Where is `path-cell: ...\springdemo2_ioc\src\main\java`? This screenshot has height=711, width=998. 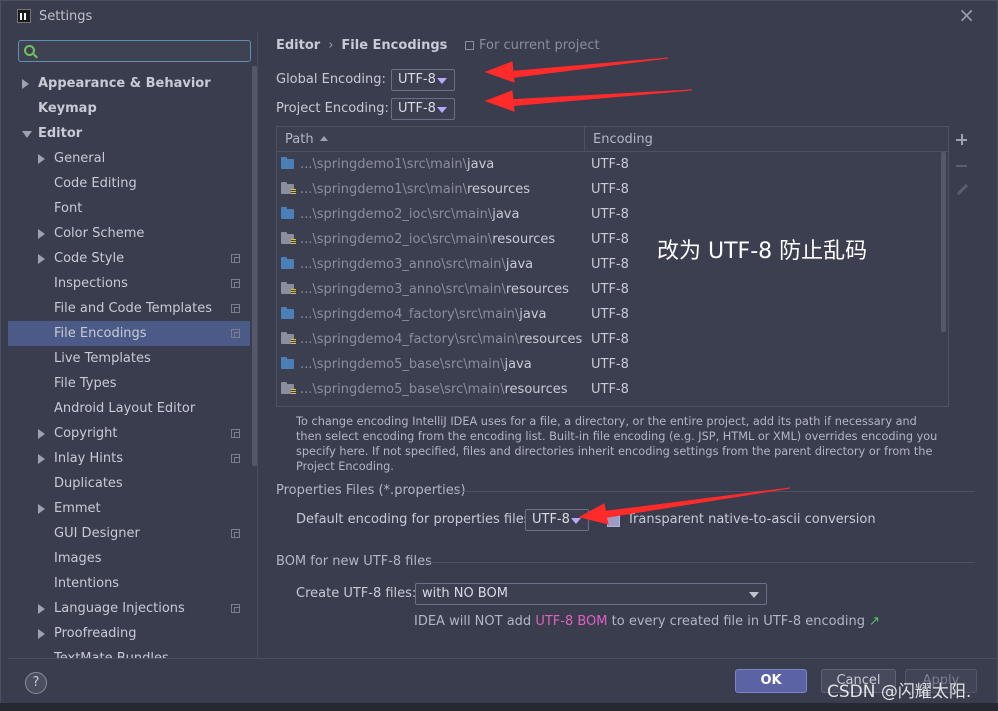
path-cell: ...\springdemo2_ioc\src\main\java is located at coordinates (400, 214).